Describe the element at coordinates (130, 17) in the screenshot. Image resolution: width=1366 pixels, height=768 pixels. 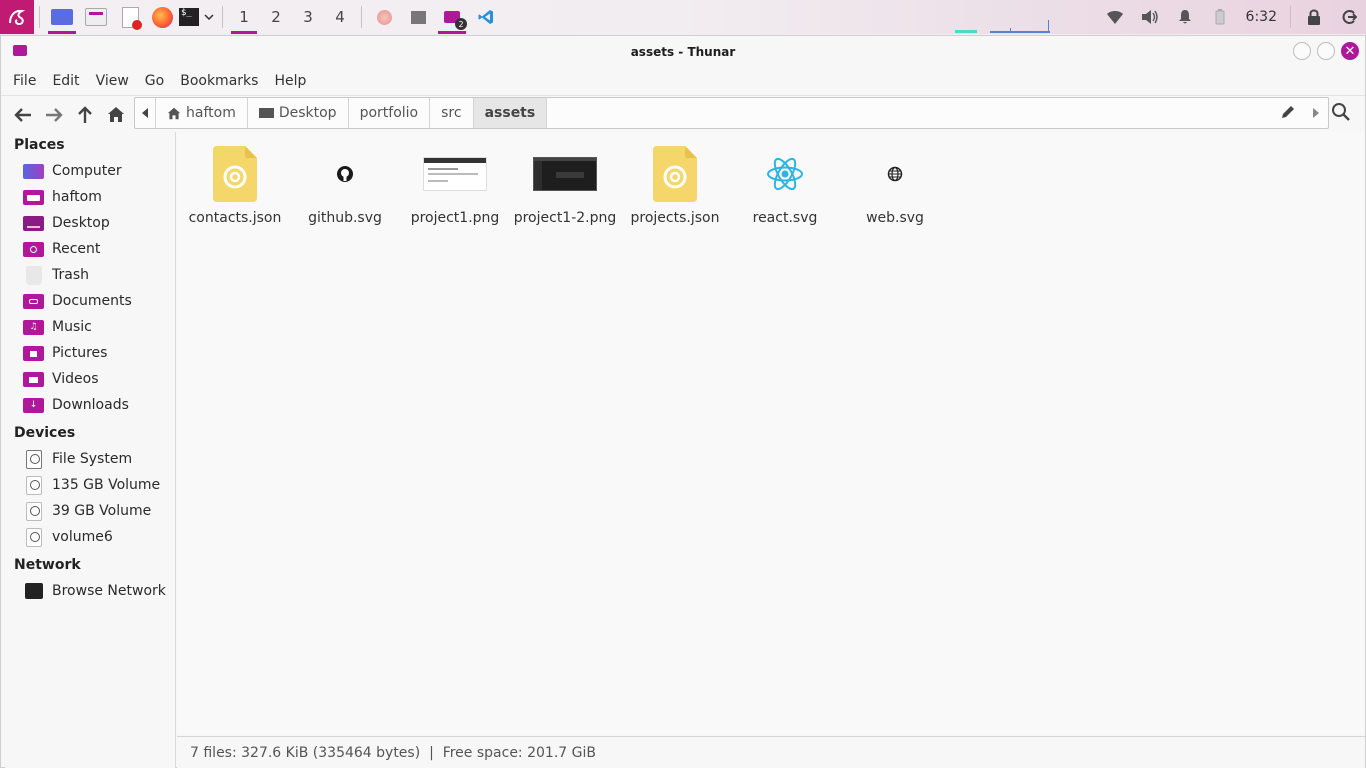
I see `text-editor-launcher` at that location.